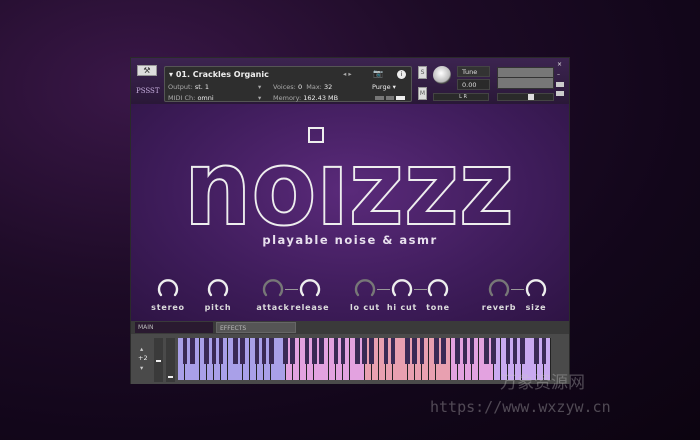 The height and width of the screenshot is (440, 700). I want to click on aux-icon, so click(560, 84).